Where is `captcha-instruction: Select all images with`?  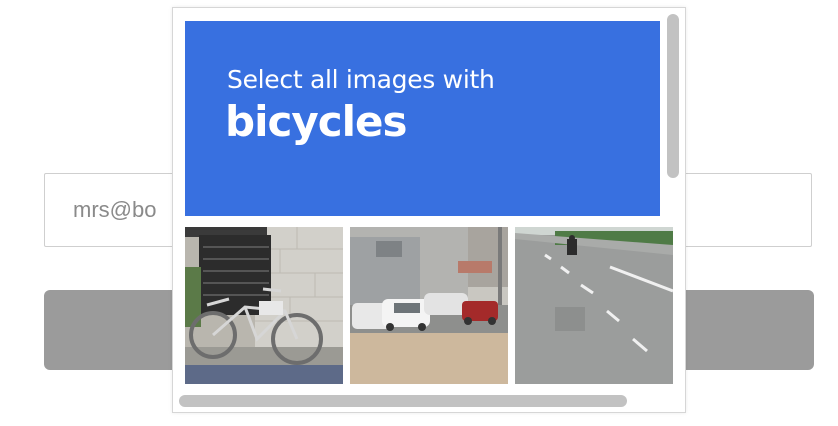
captcha-instruction: Select all images with is located at coordinates (361, 79).